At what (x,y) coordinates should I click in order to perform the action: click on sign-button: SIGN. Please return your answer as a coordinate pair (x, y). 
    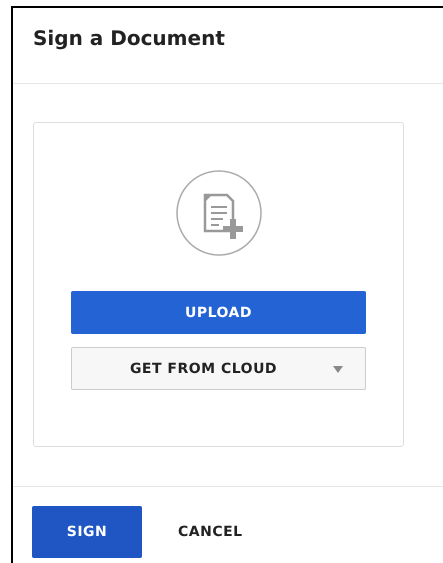
    Looking at the image, I should click on (87, 532).